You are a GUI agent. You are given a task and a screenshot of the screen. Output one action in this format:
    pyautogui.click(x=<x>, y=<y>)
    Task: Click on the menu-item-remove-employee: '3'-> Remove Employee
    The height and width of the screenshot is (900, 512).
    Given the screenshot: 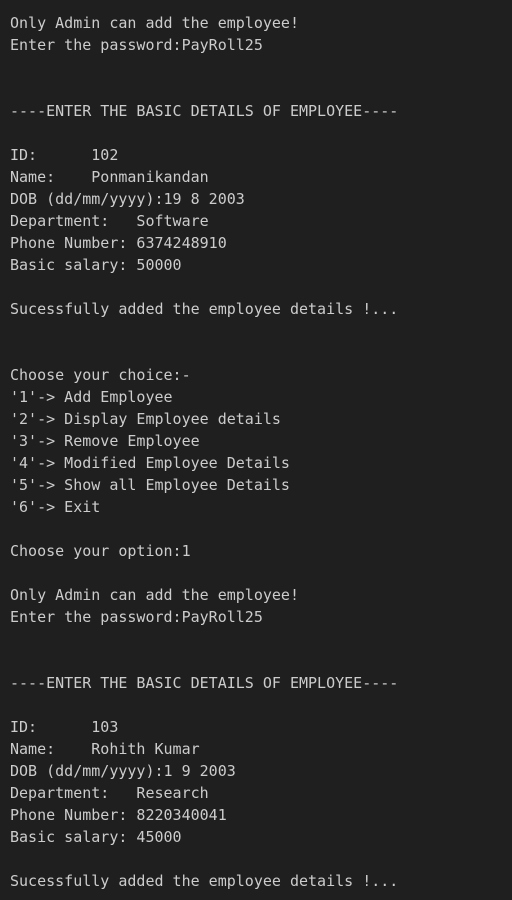 What is the action you would take?
    pyautogui.click(x=105, y=441)
    